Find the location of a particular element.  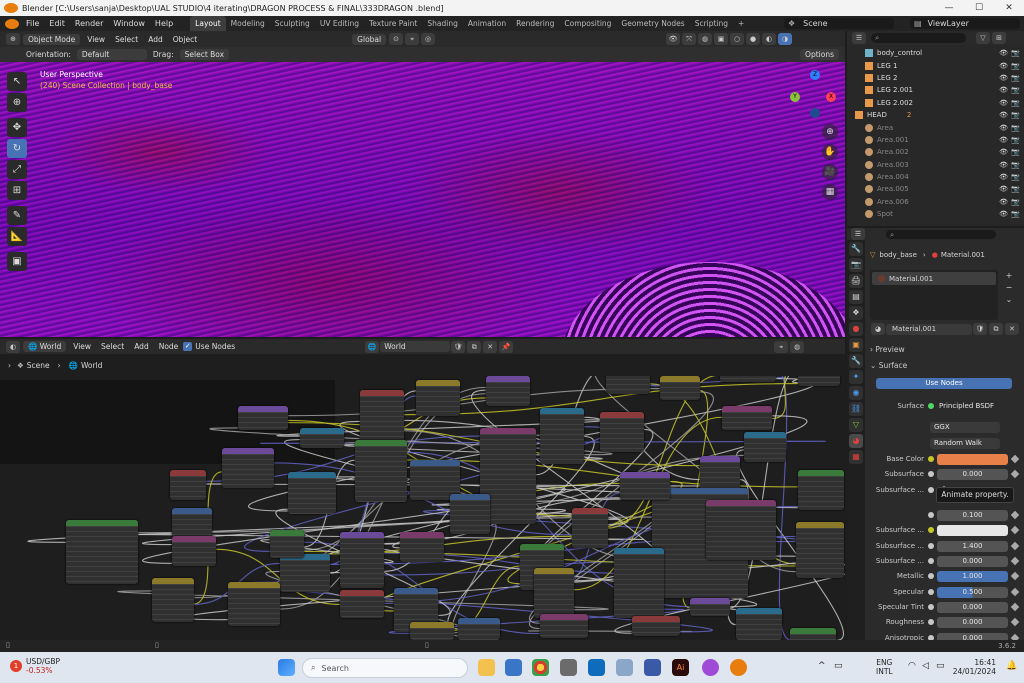

tab-texture-paint: Texture Paint is located at coordinates (393, 23).